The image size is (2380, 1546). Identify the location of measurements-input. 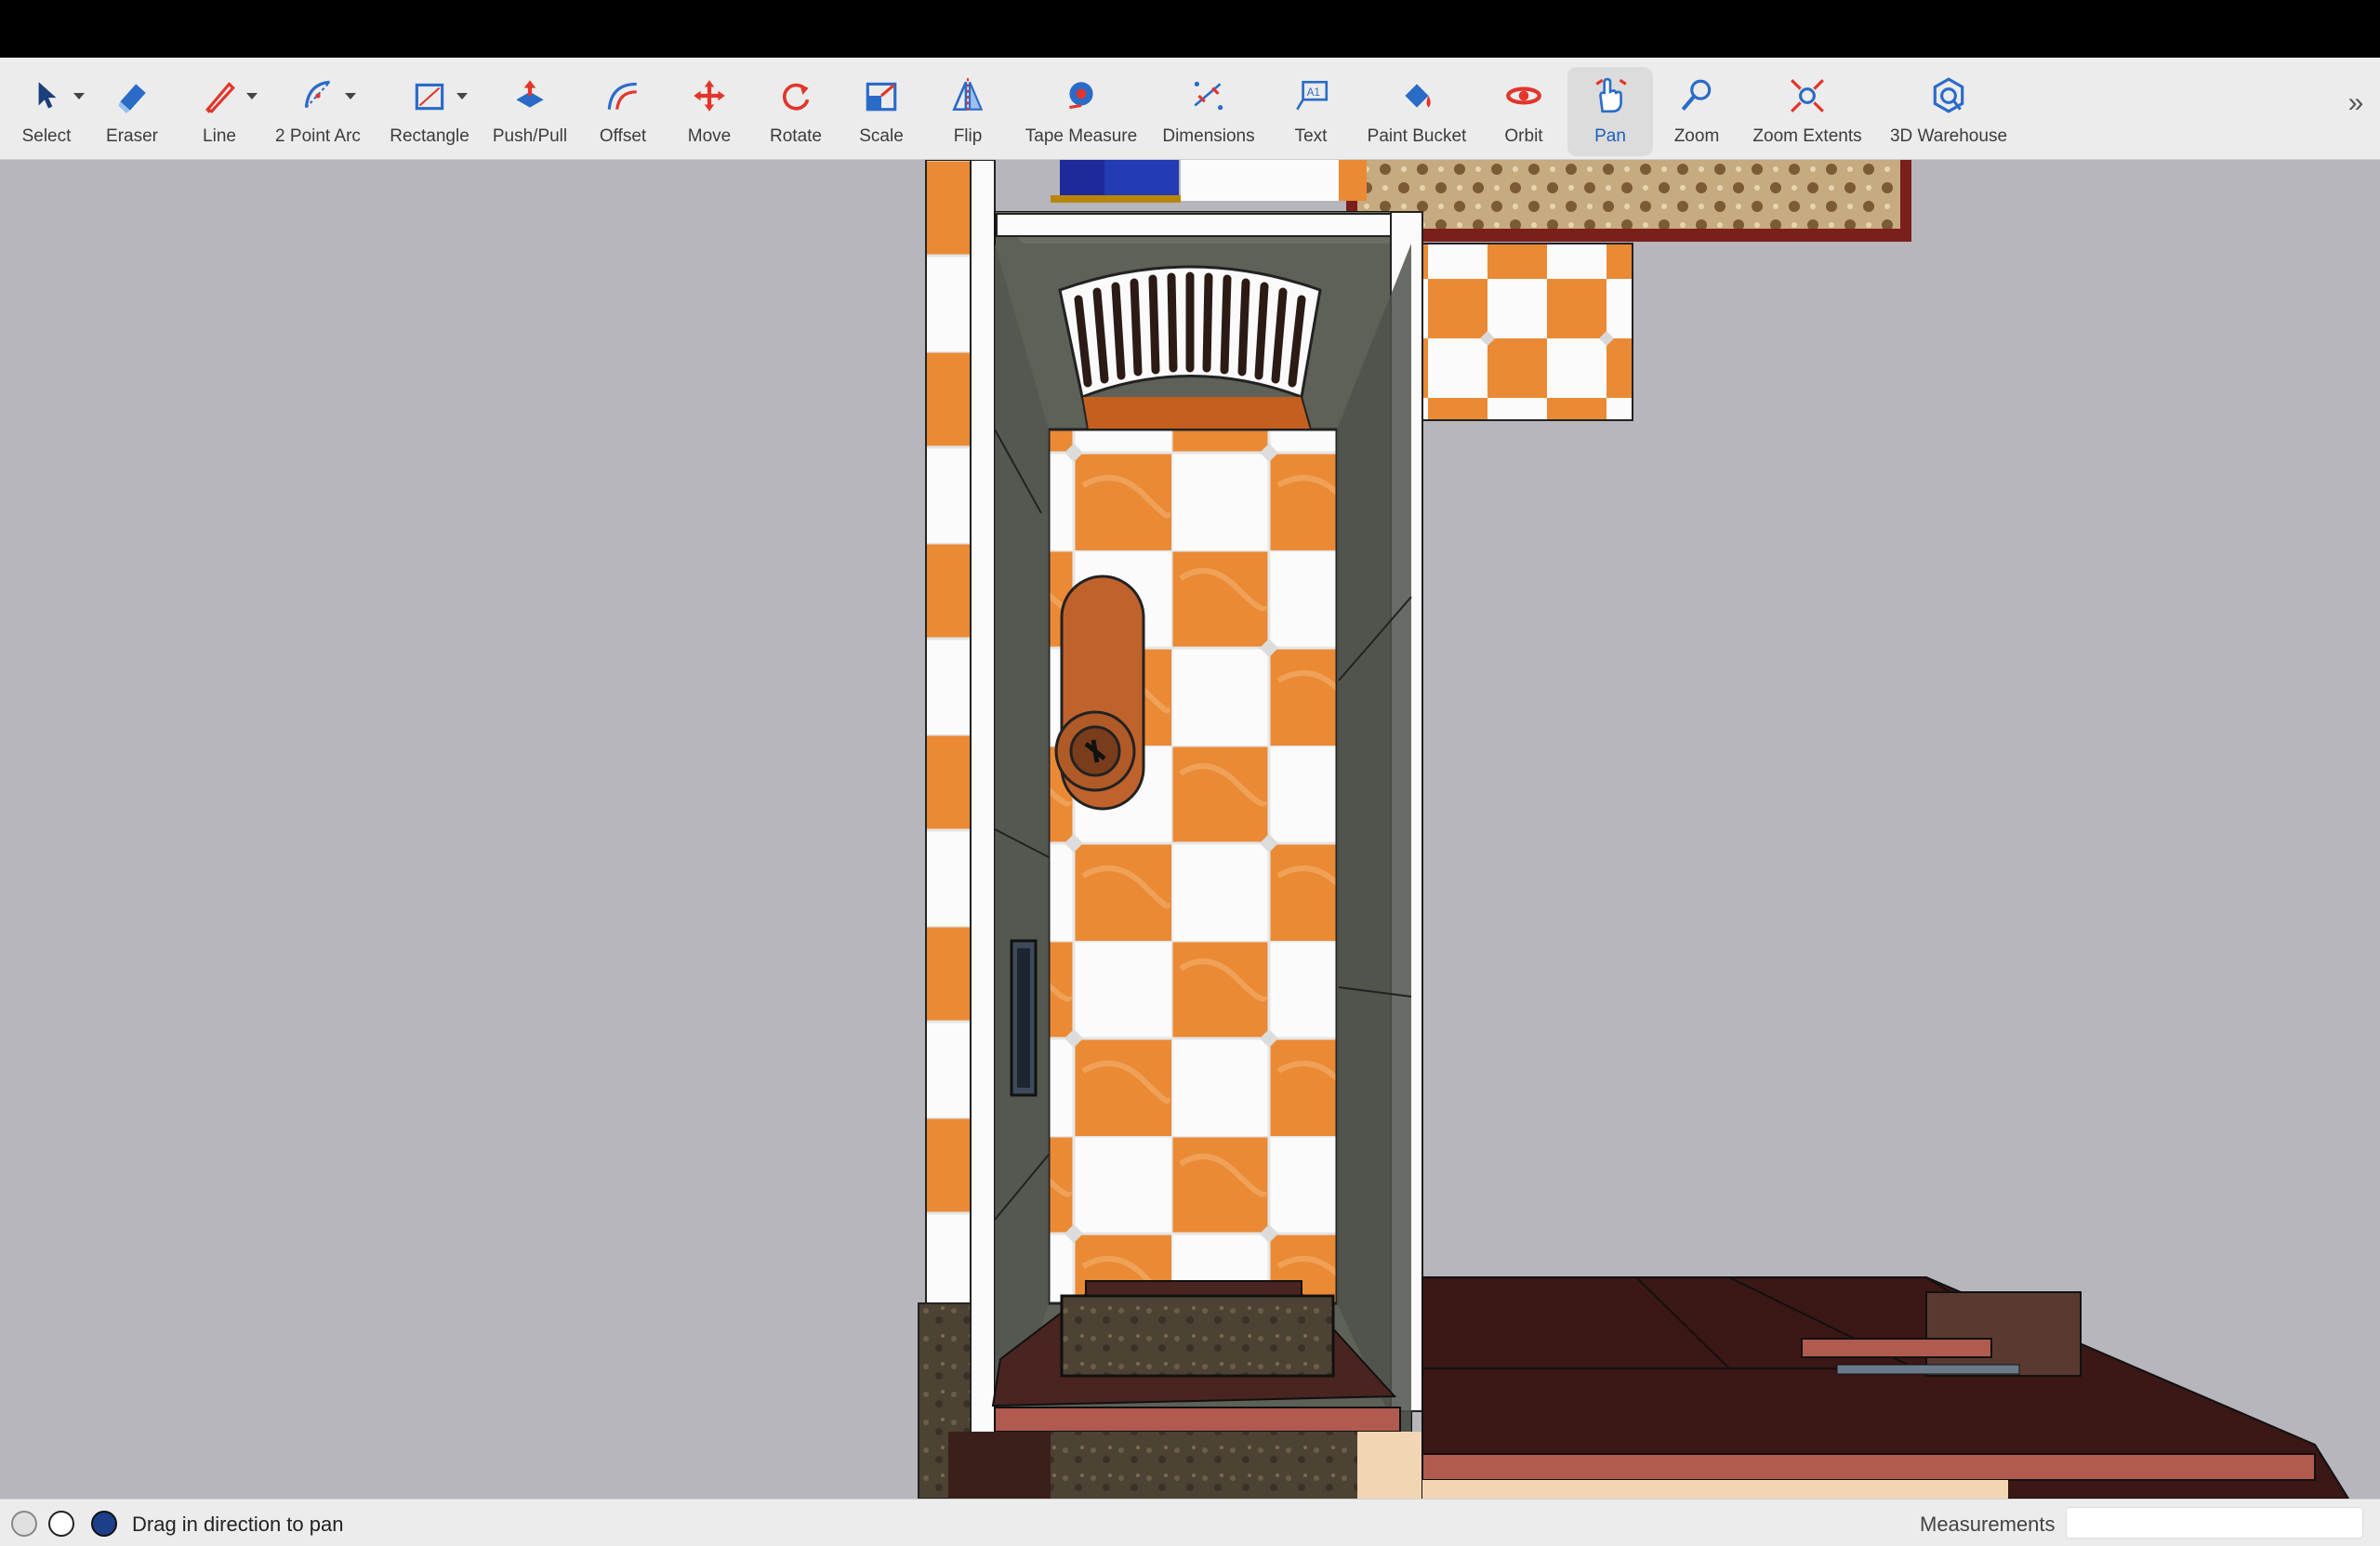
(2214, 1523).